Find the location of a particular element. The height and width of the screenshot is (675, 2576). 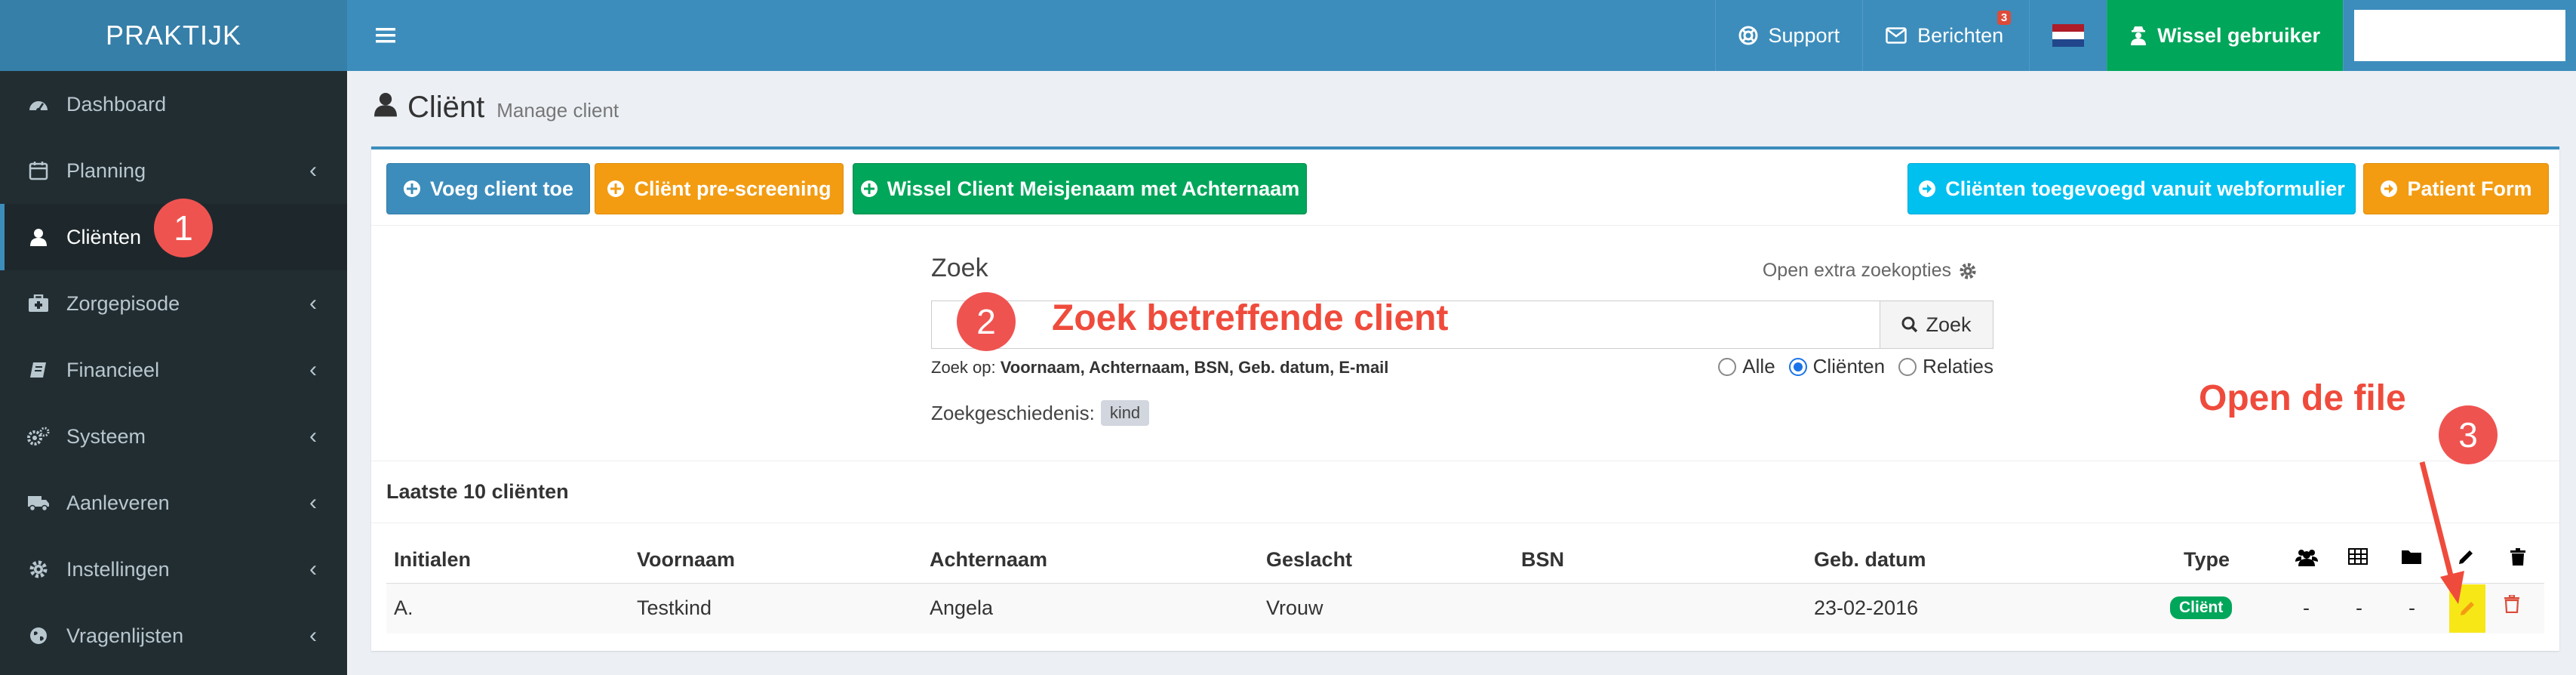

sidebar-item-zorgepisode: Zorgepisode ‹ is located at coordinates (173, 303).